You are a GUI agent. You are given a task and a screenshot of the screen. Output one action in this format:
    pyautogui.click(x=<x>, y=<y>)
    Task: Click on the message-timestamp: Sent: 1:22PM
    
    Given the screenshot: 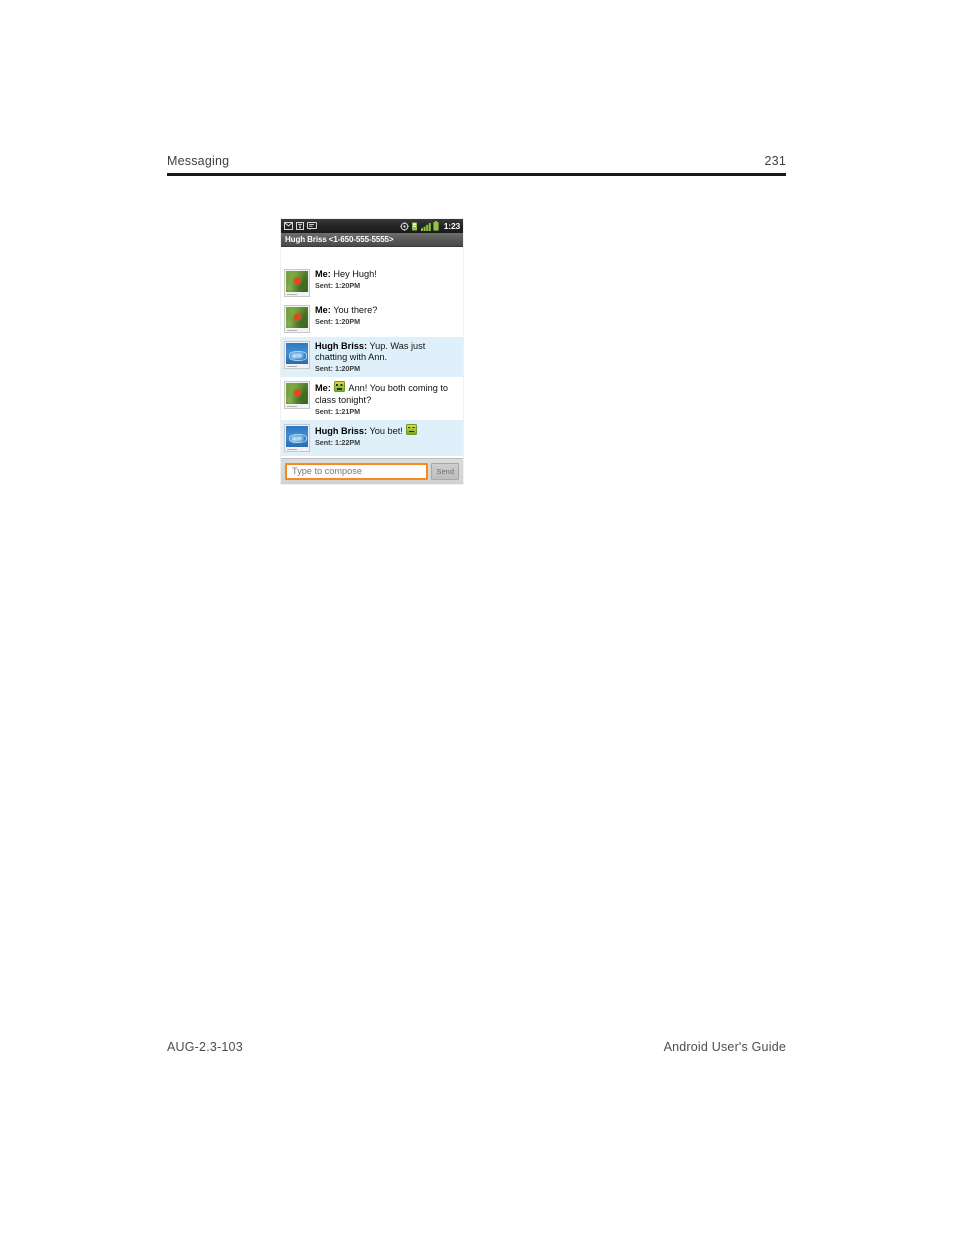 What is the action you would take?
    pyautogui.click(x=338, y=443)
    